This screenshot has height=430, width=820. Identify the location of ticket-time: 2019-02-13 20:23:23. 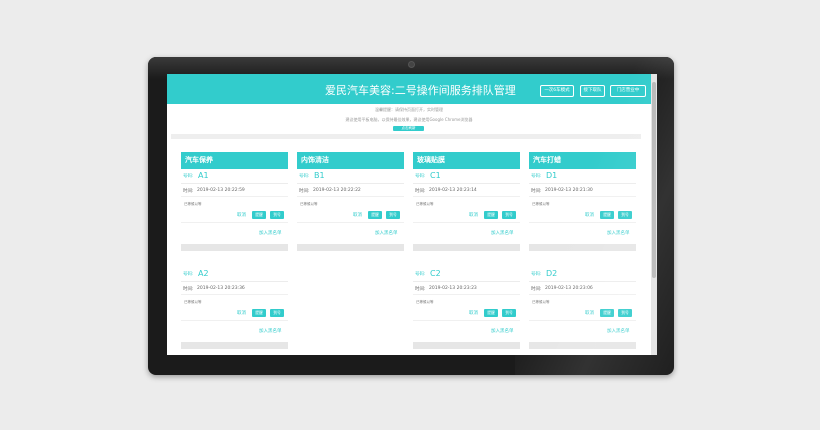
(453, 288).